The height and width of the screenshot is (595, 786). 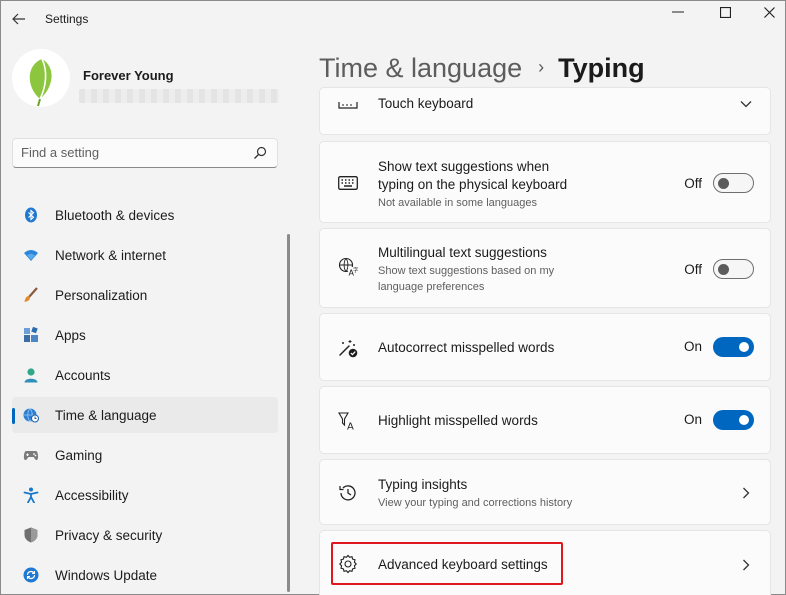 I want to click on autocorrect-wand-icon, so click(x=348, y=348).